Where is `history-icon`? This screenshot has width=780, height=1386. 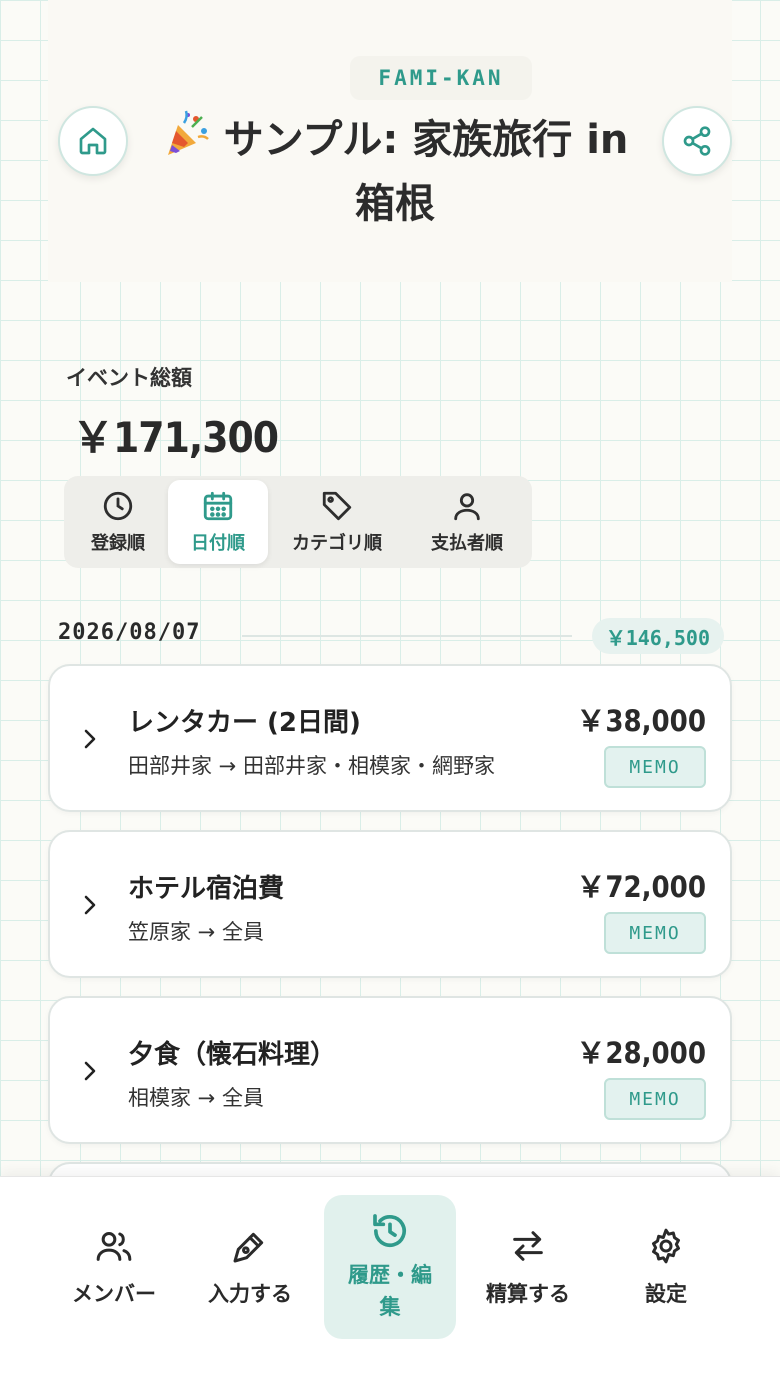
history-icon is located at coordinates (389, 1231).